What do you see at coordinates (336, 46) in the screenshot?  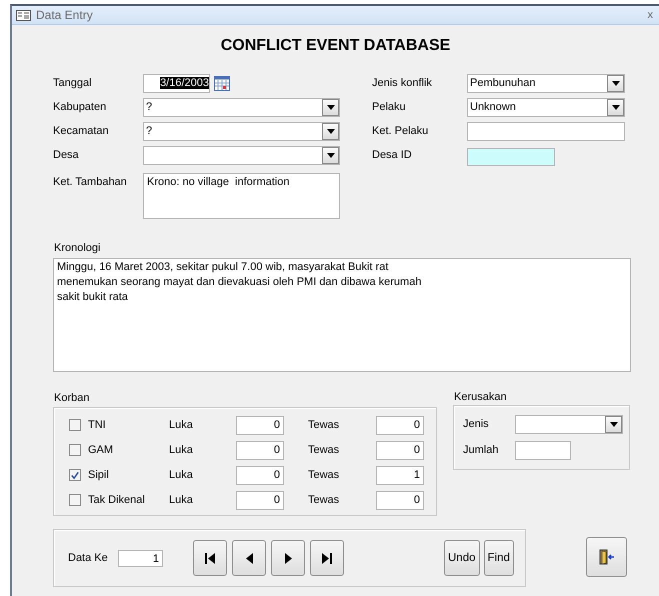 I see `form-heading: CONFLICT EVENT DATABASE` at bounding box center [336, 46].